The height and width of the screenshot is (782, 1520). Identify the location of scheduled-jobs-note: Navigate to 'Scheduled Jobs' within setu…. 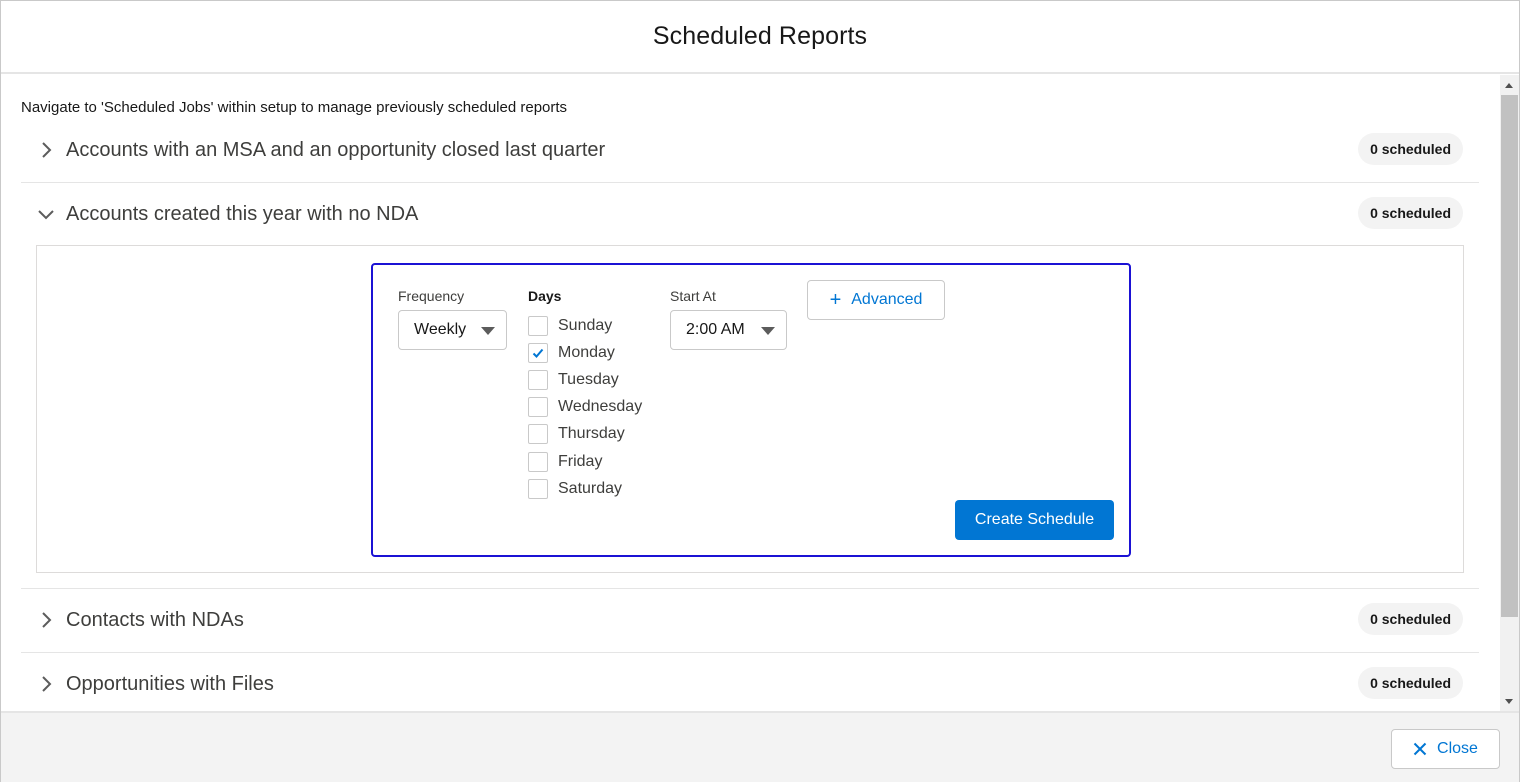
(294, 107).